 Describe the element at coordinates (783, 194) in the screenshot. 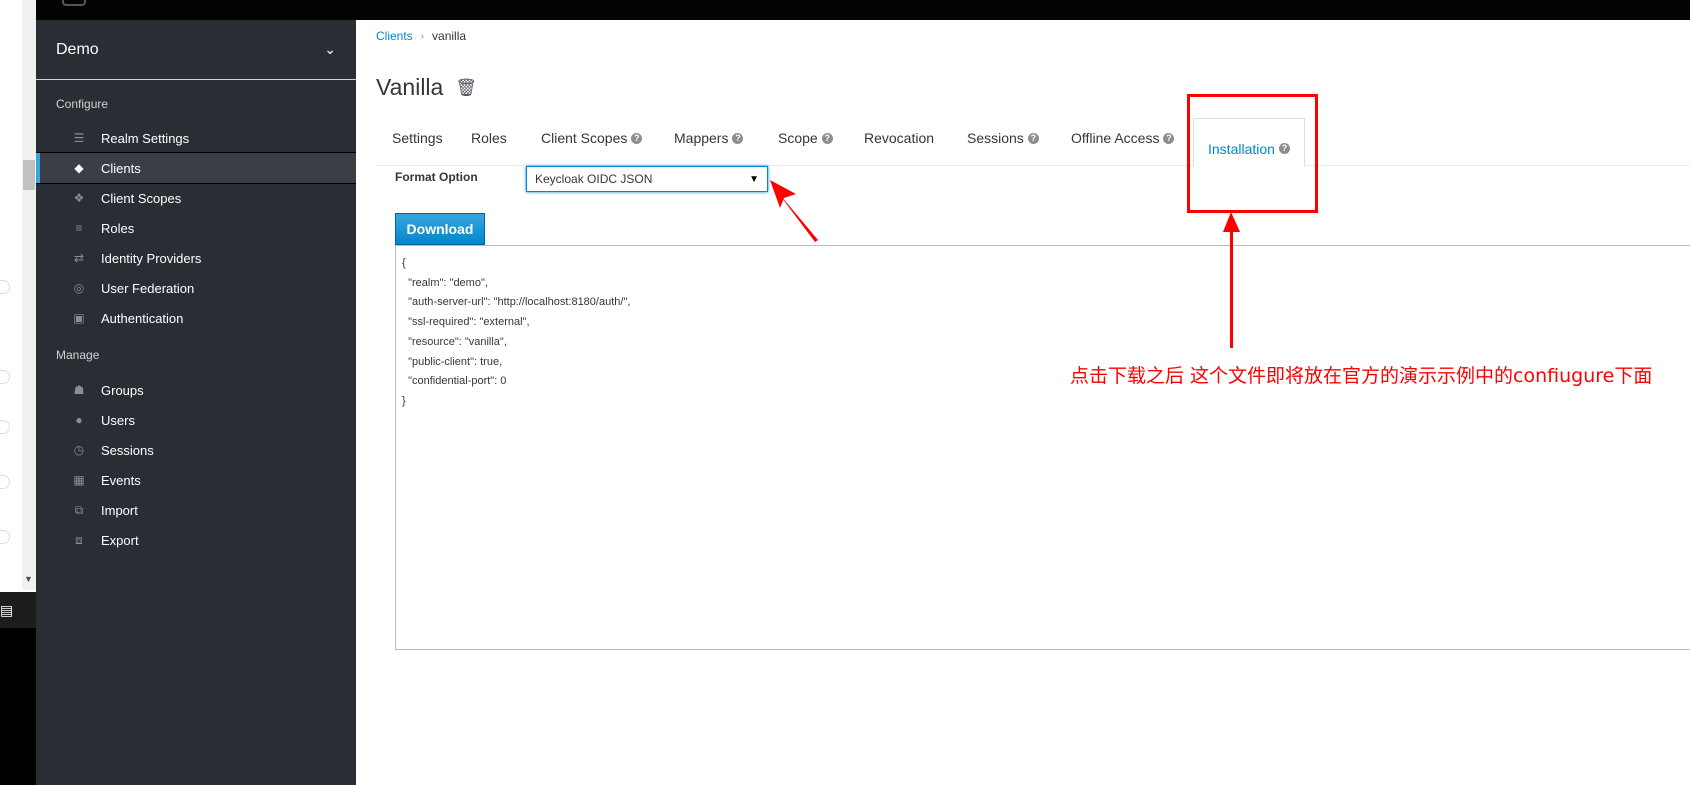

I see `annotation-arrow-head-select` at that location.